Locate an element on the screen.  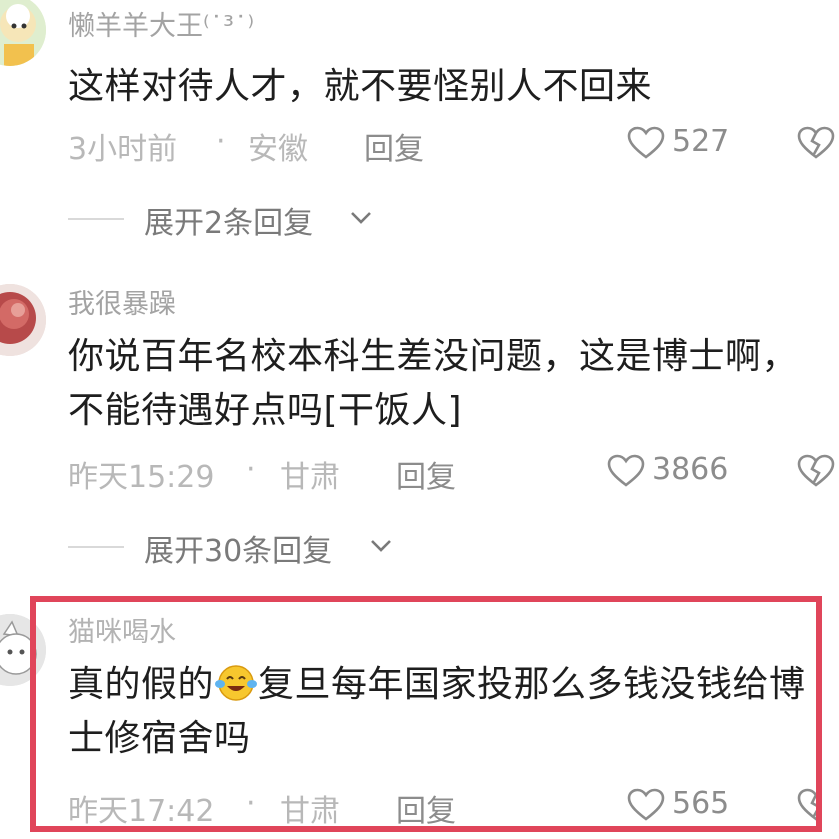
comment-text: 你说百年名校本科生差没问题，这是博士啊，不能待遇好点吗[干饭人] is located at coordinates (433, 383).